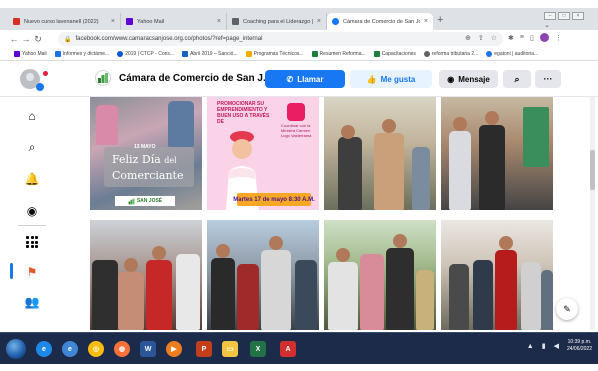 The height and width of the screenshot is (371, 598). Describe the element at coordinates (544, 37) in the screenshot. I see `profile-avatar` at that location.